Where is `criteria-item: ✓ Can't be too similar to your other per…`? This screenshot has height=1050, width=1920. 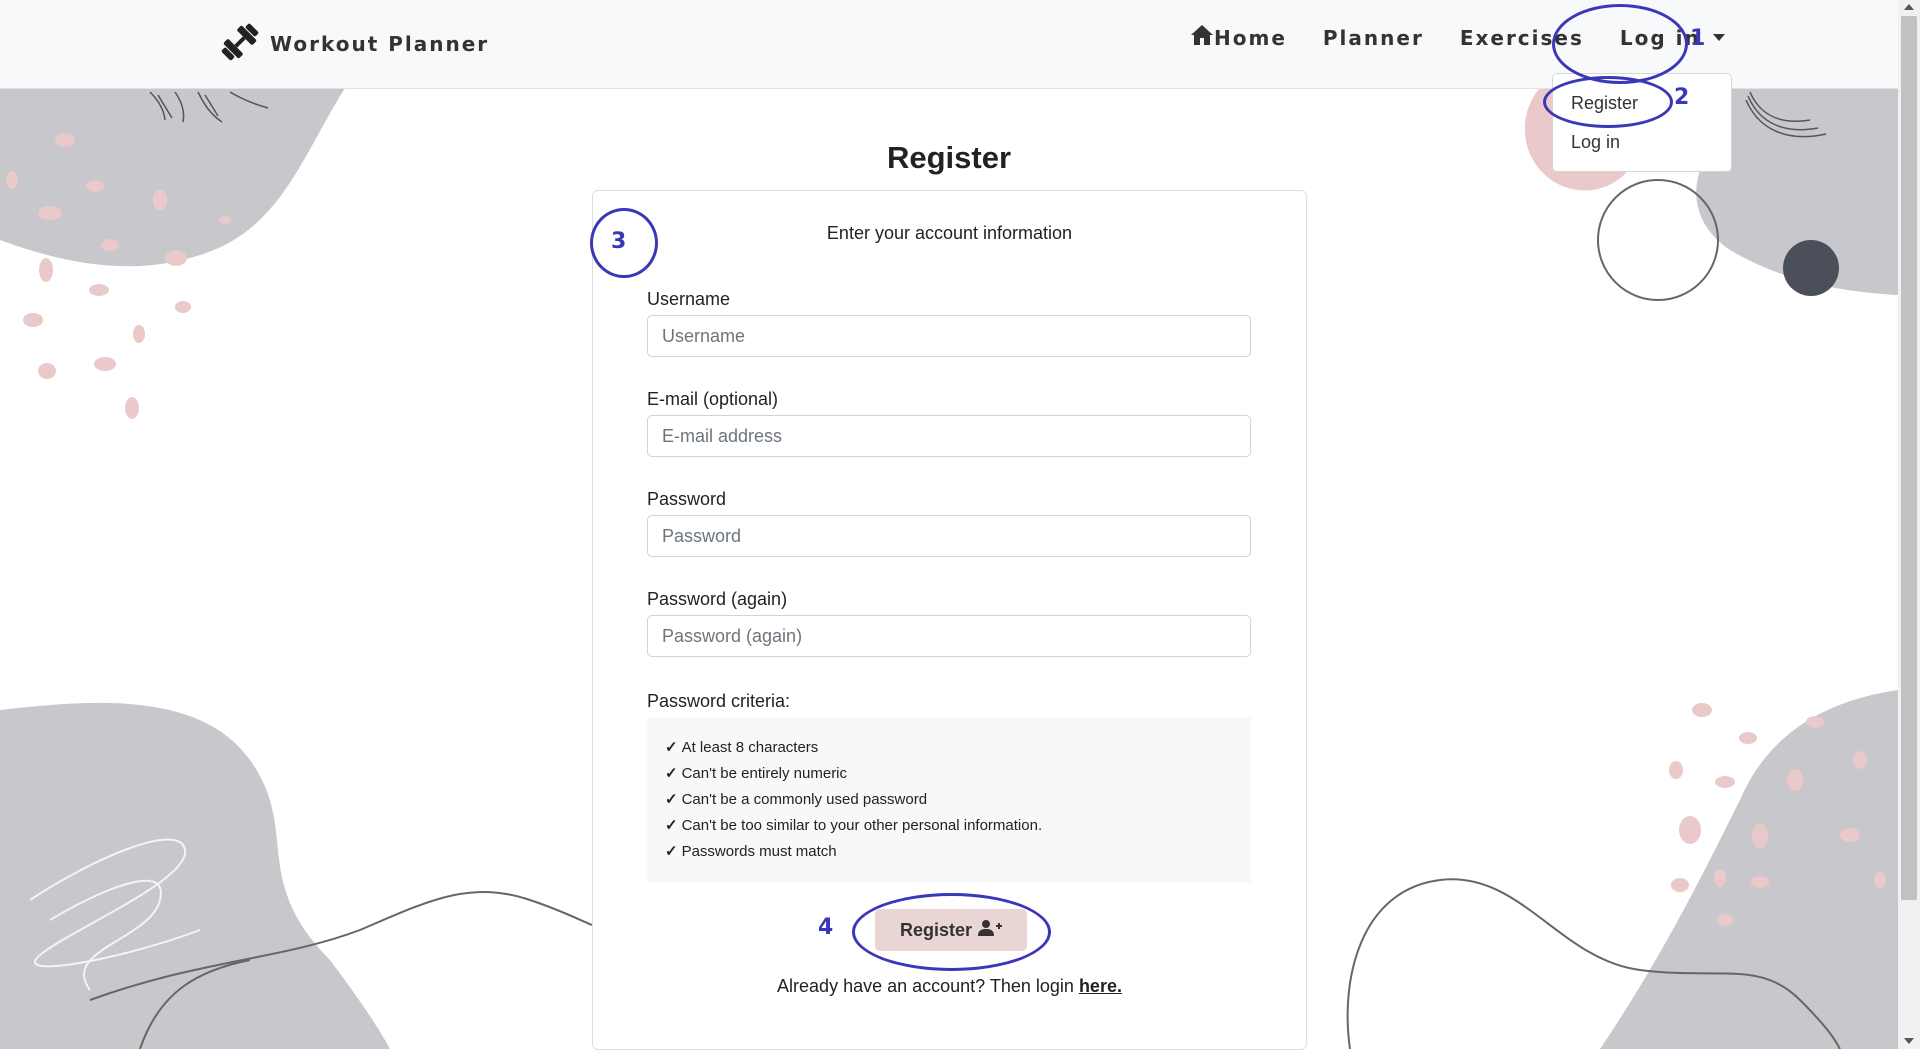
criteria-item: ✓ Can't be too similar to your other per… is located at coordinates (854, 825).